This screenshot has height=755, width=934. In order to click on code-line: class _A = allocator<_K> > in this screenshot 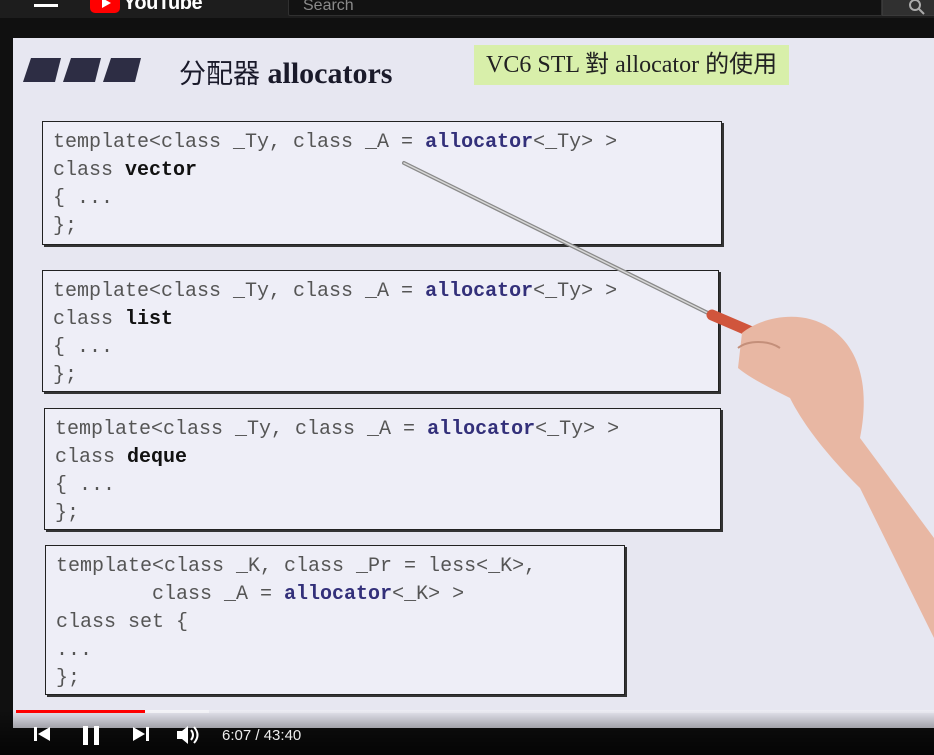, I will do `click(340, 595)`.